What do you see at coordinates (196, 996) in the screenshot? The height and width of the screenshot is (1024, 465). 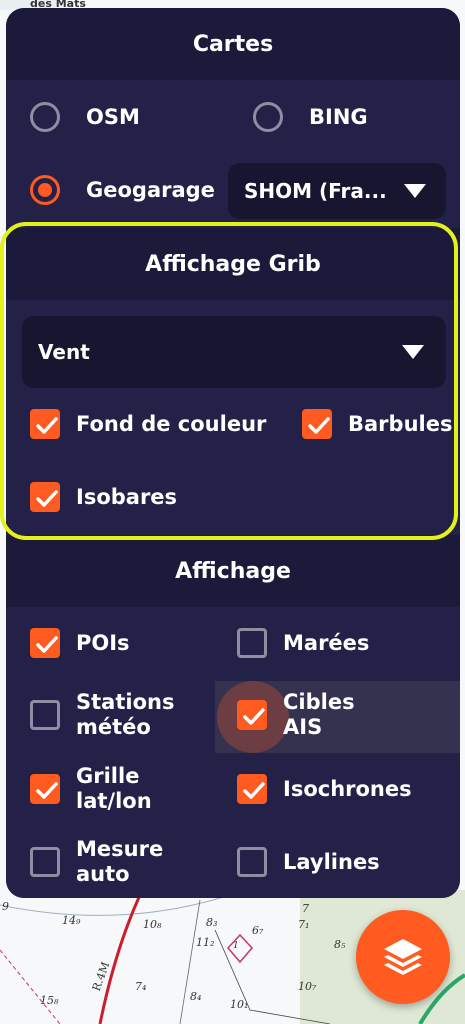 I see `map-sounding: 8₄` at bounding box center [196, 996].